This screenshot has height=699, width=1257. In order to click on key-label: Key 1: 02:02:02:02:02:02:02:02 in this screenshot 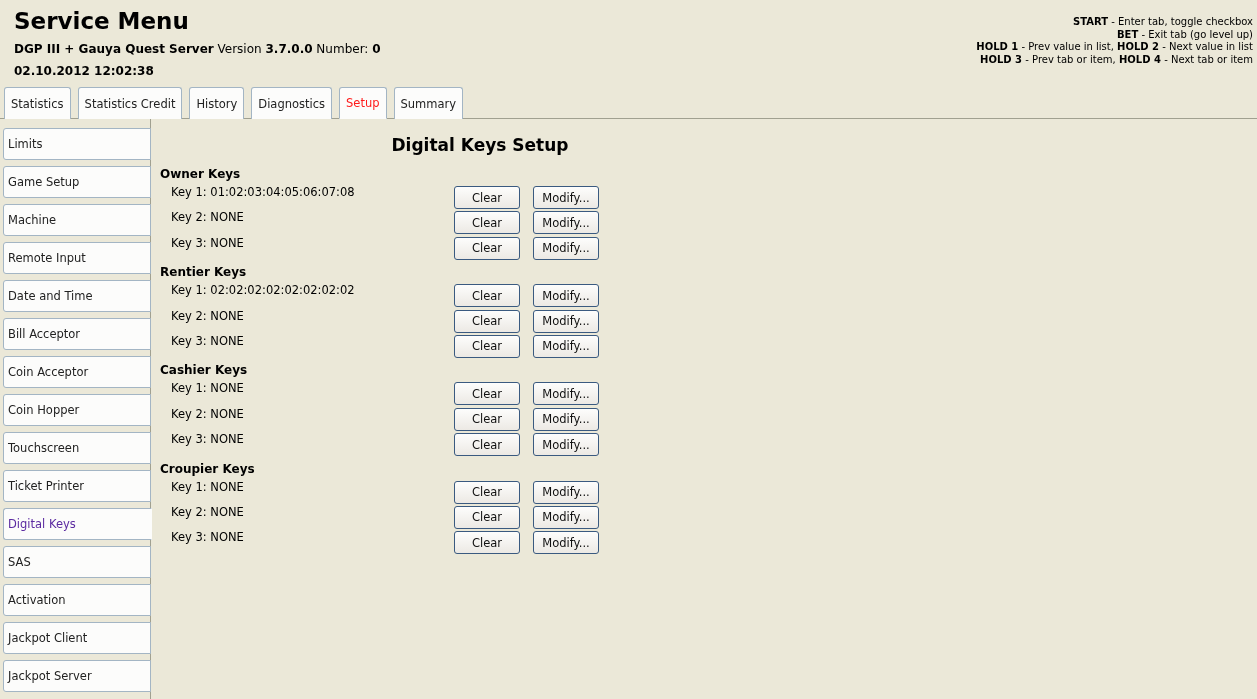, I will do `click(263, 290)`.